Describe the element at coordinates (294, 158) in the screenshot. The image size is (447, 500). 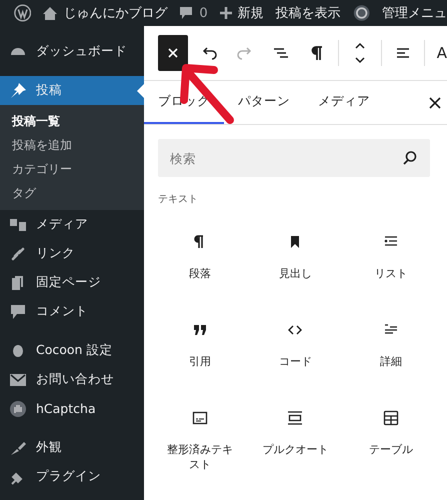
I see `search-field: 検索` at that location.